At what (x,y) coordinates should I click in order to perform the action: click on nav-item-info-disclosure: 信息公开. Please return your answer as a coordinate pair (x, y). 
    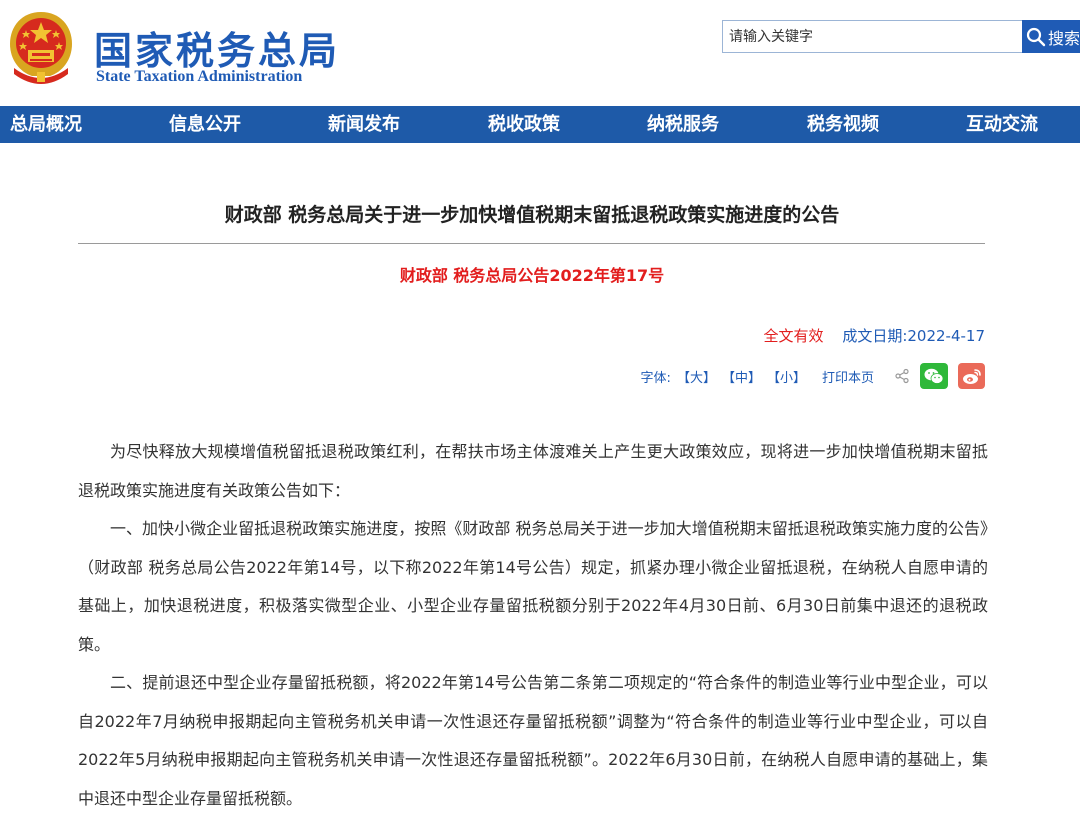
    Looking at the image, I should click on (205, 124).